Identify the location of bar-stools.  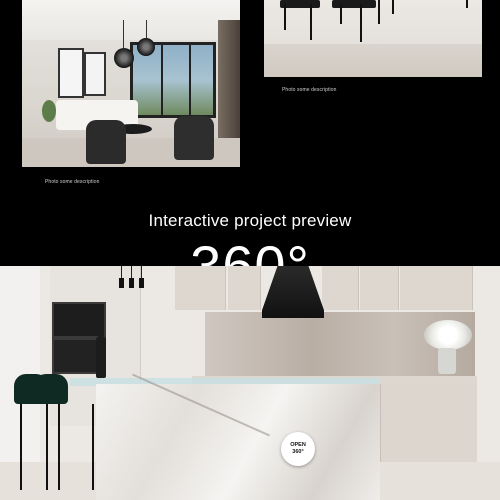
(369, 25).